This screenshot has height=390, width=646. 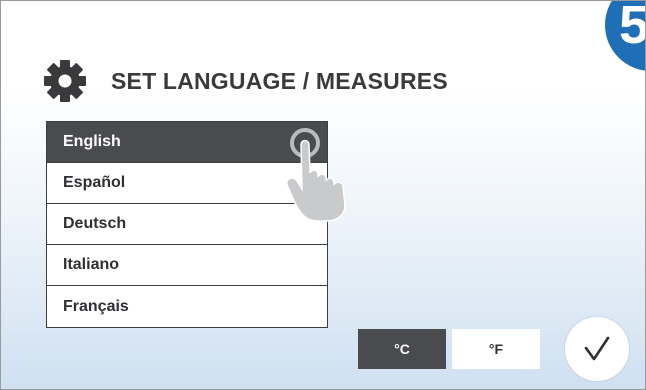 What do you see at coordinates (96, 306) in the screenshot?
I see `language-label: Français` at bounding box center [96, 306].